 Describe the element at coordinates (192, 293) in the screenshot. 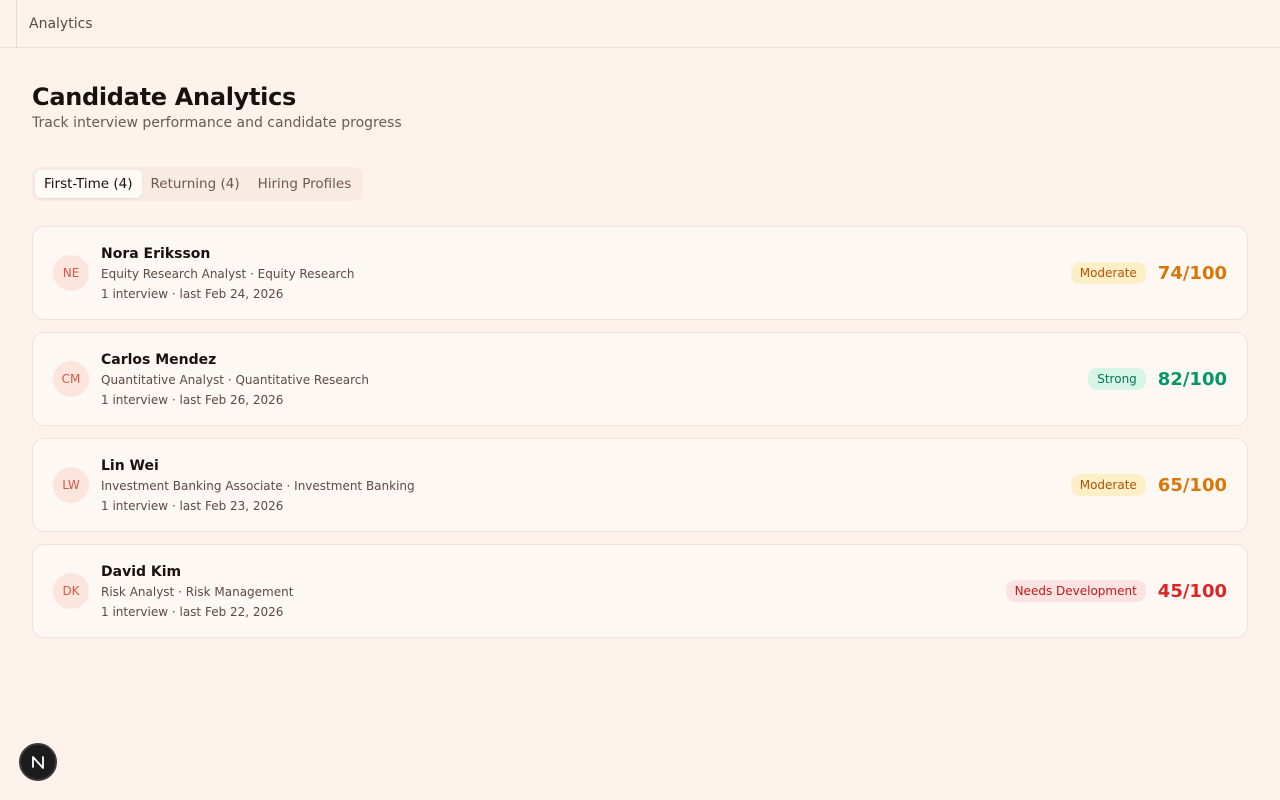

I see `candidate-meta: 1 interview · last Feb 24, 2026` at that location.